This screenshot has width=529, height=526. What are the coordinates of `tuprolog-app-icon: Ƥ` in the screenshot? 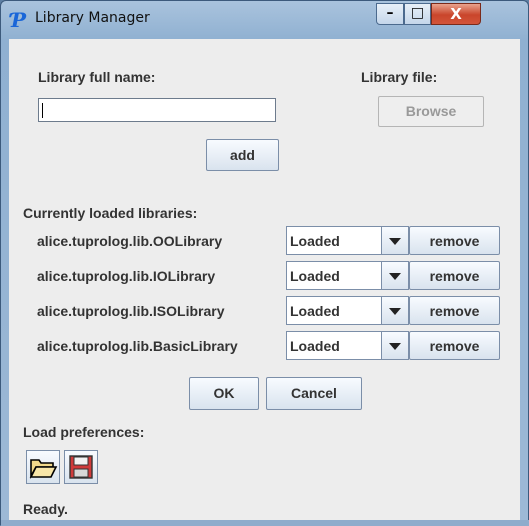 It's located at (19, 20).